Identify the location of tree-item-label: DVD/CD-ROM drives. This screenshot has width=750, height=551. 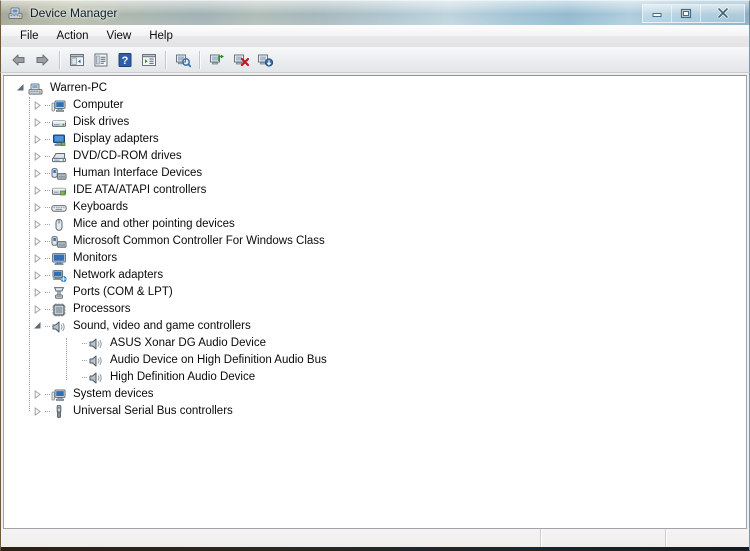
(127, 156).